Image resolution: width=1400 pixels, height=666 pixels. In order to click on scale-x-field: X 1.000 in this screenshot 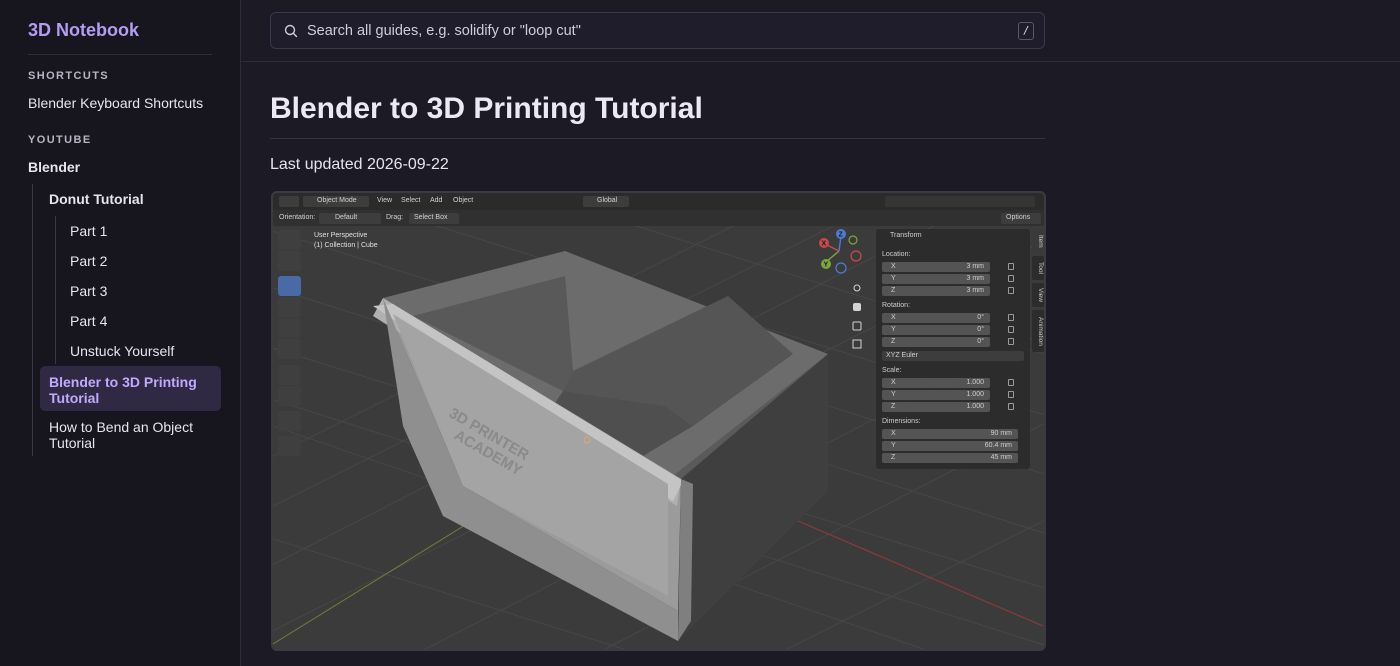, I will do `click(936, 383)`.